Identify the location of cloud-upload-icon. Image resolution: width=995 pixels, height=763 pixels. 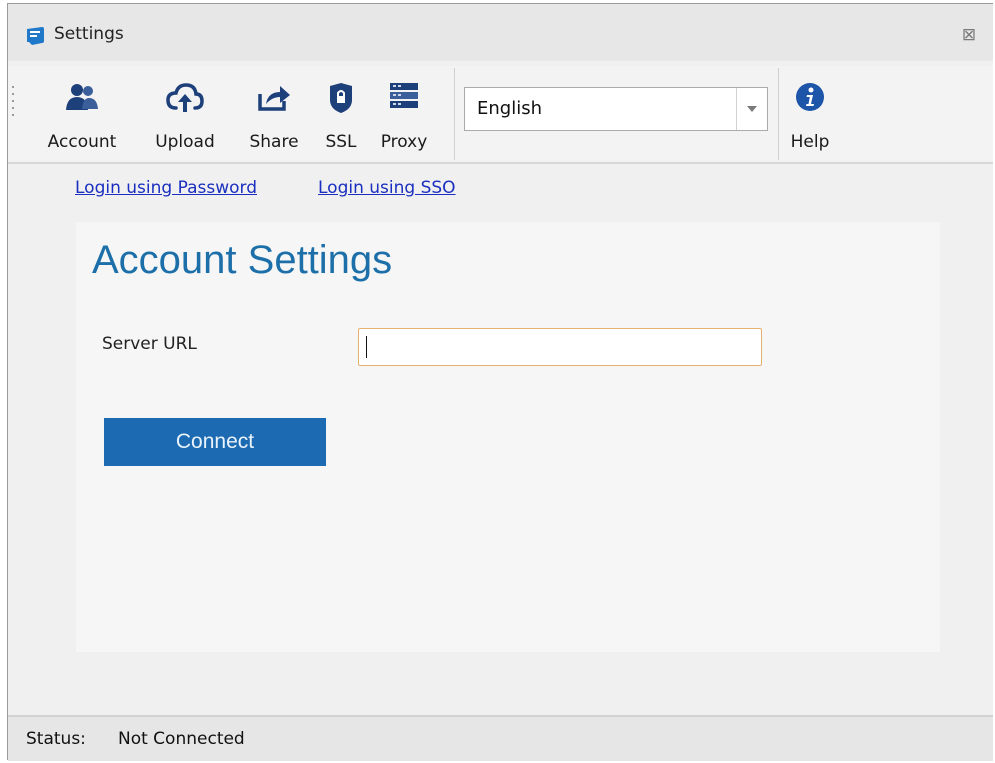
(185, 97).